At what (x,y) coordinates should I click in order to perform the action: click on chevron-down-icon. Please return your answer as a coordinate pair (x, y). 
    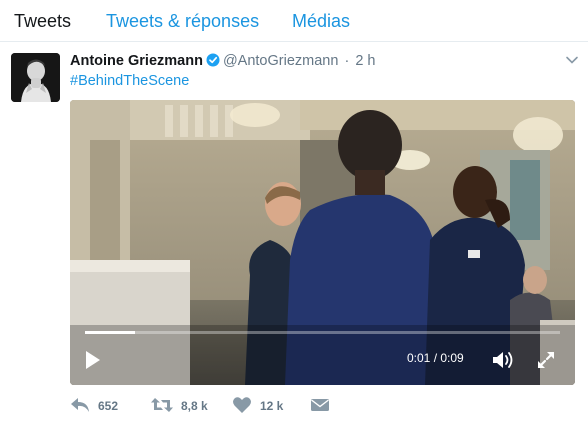
    Looking at the image, I should click on (572, 60).